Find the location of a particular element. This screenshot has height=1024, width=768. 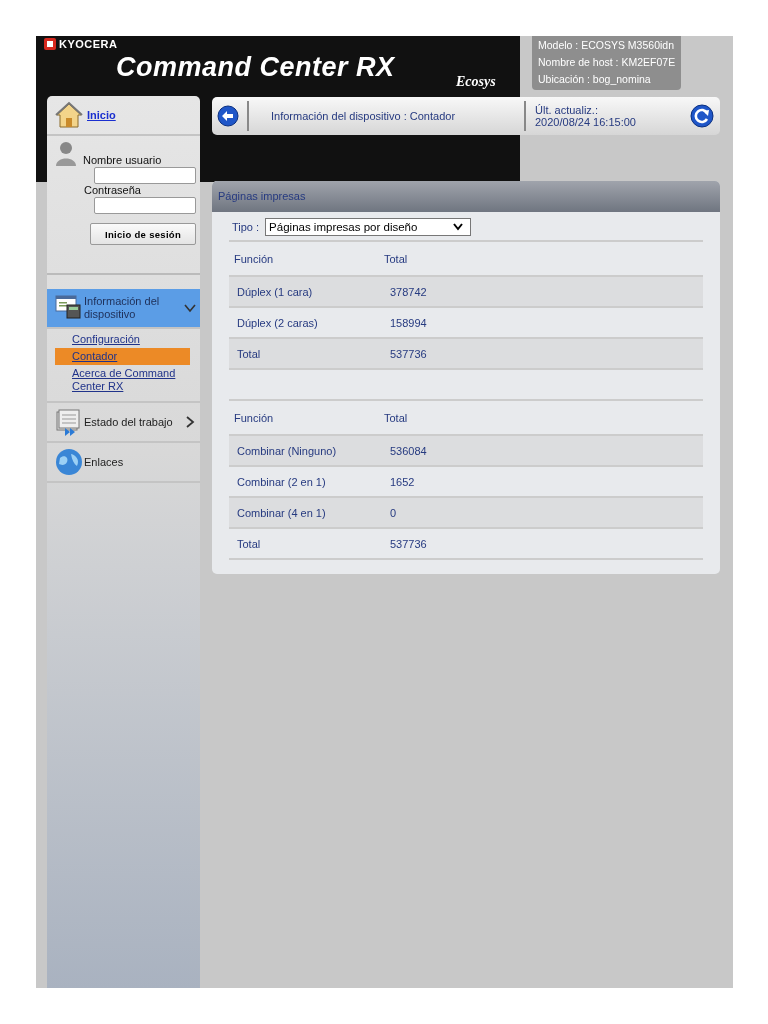

device-info-text: Modelo : ECOSYS M3560idn is located at coordinates (606, 45).